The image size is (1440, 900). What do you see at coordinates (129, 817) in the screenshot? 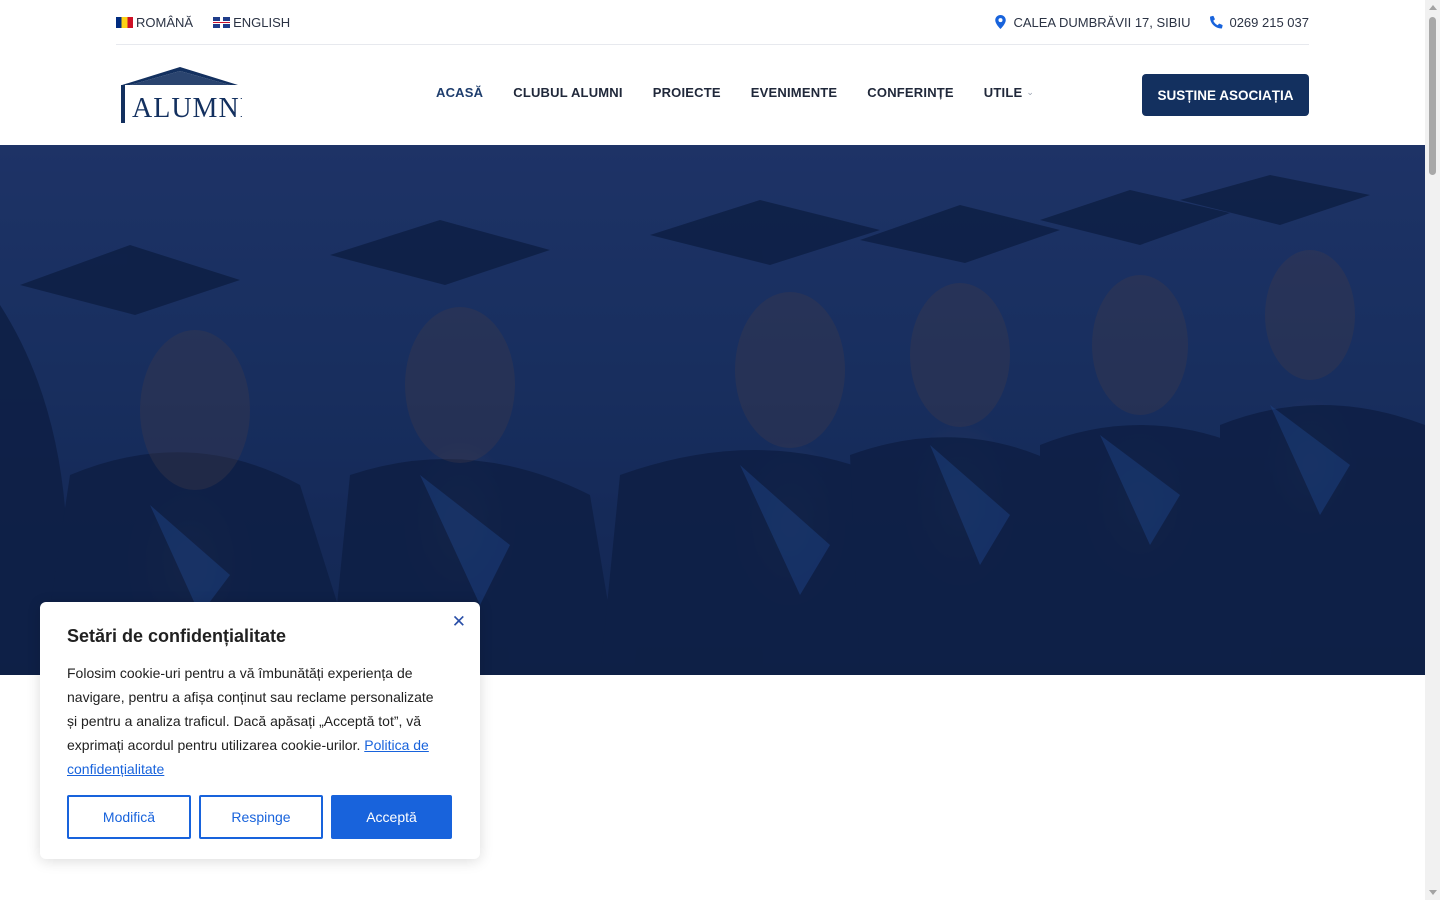
I see `modify-button: Modifică` at bounding box center [129, 817].